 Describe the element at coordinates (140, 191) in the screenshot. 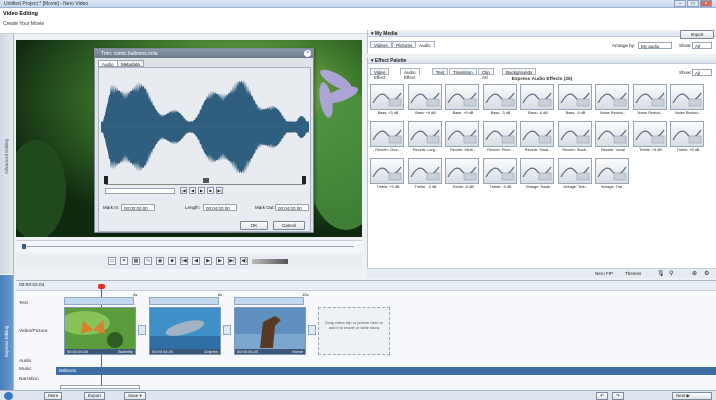

I see `zoom-slider` at that location.